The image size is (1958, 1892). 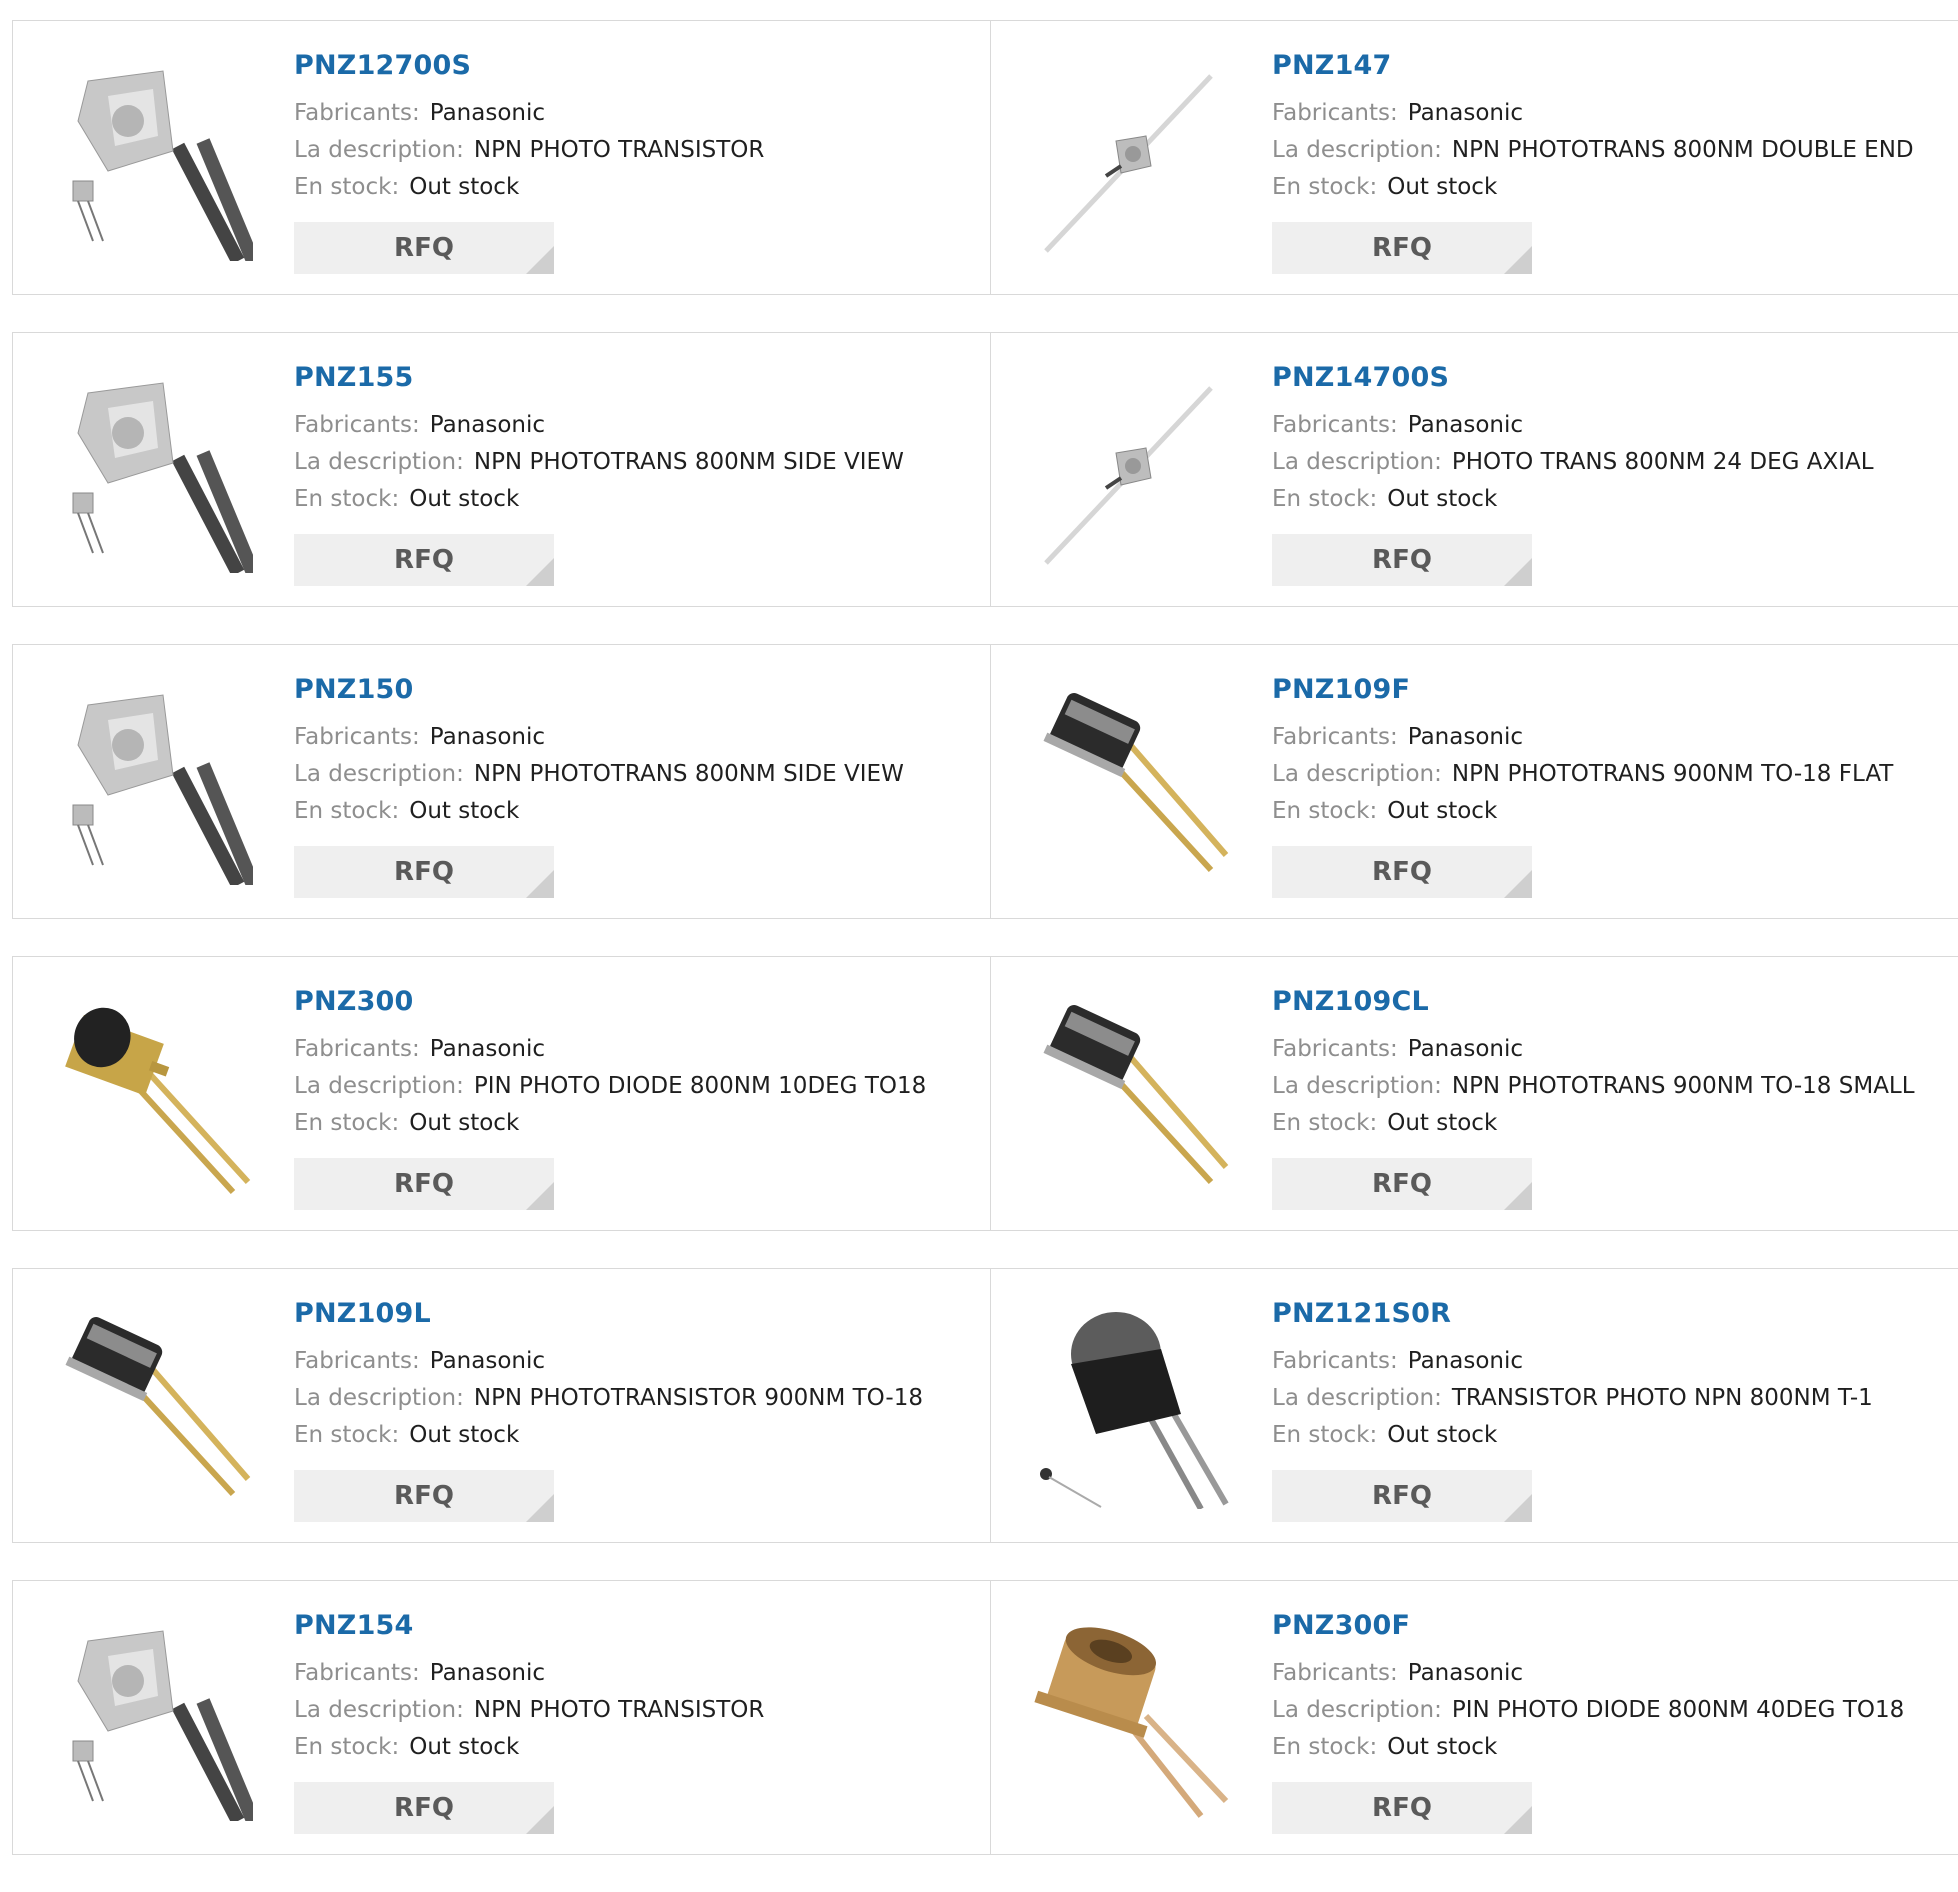 What do you see at coordinates (632, 690) in the screenshot?
I see `part-number-link: PNZ150` at bounding box center [632, 690].